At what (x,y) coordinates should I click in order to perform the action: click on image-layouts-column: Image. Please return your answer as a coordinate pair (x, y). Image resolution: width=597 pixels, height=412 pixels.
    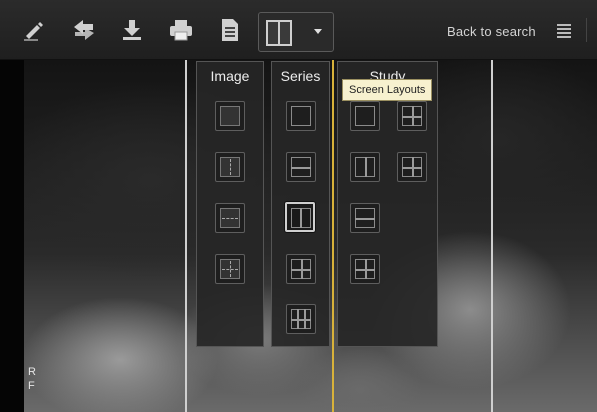
    Looking at the image, I should click on (230, 204).